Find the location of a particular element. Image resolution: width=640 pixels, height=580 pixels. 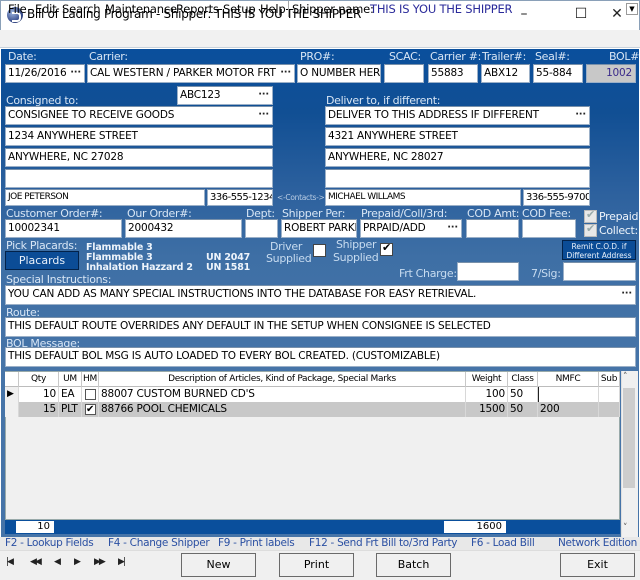

cell-weight: 100 is located at coordinates (487, 394).